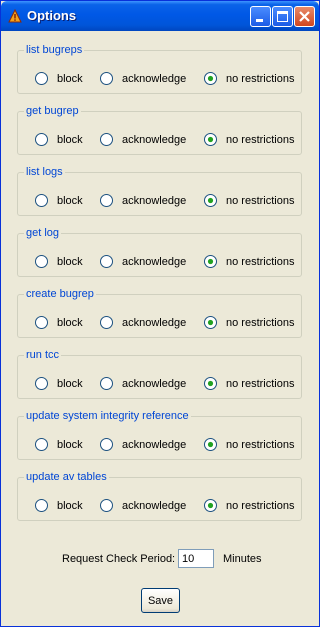  Describe the element at coordinates (43, 233) in the screenshot. I see `permission-group-label: get log` at that location.